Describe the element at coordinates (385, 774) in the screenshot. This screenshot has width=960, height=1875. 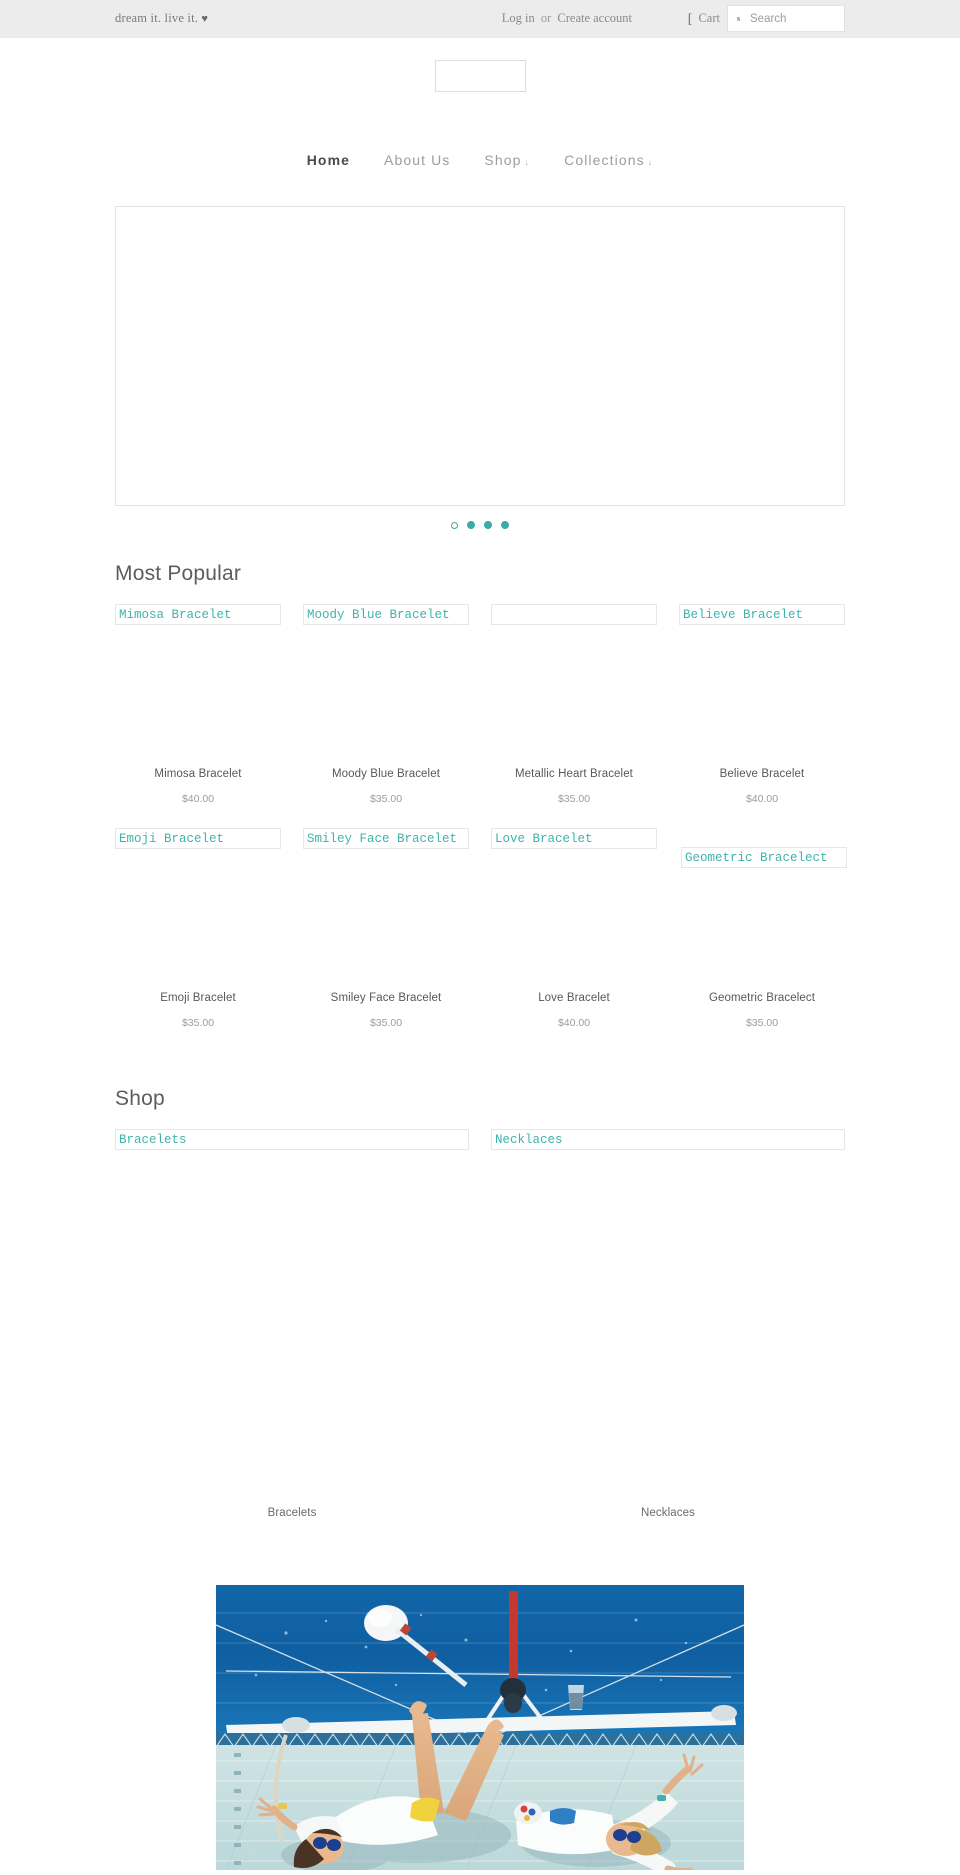
I see `product-title: Moody Blue Bracelet` at that location.